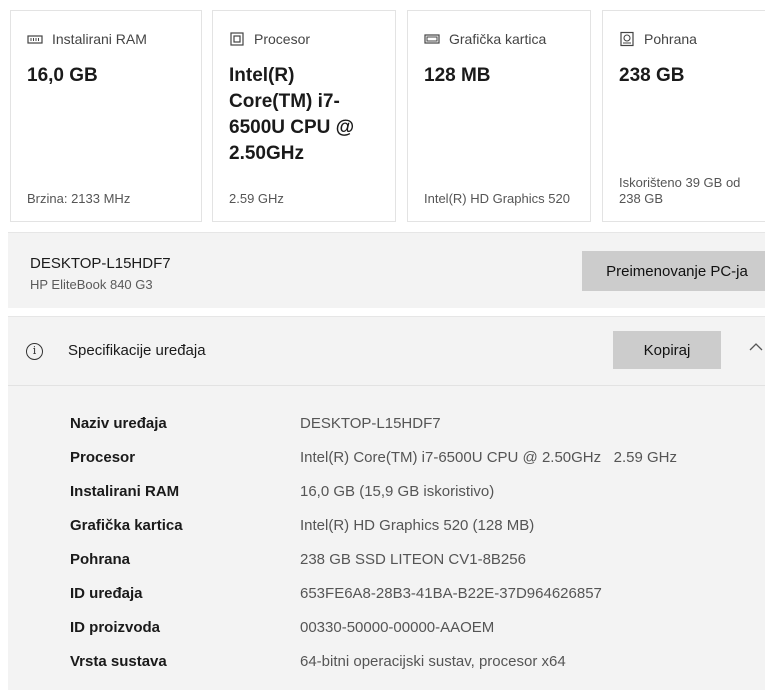 This screenshot has width=765, height=690. What do you see at coordinates (118, 661) in the screenshot?
I see `spec-label: Vrsta sustava` at bounding box center [118, 661].